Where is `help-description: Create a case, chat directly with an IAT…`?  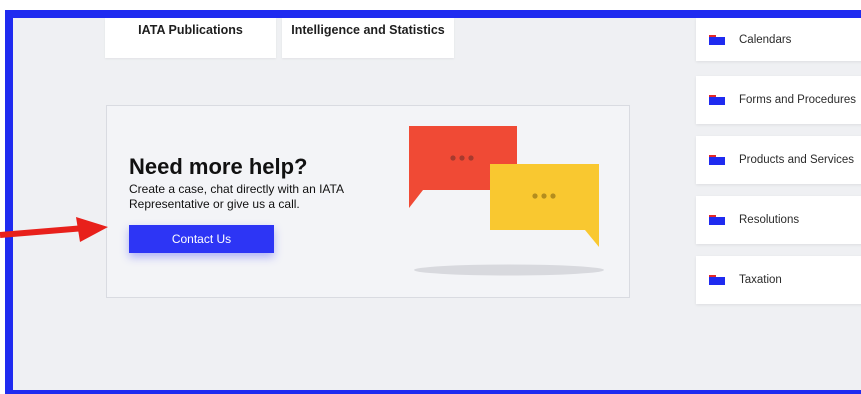 help-description: Create a case, chat directly with an IAT… is located at coordinates (236, 196).